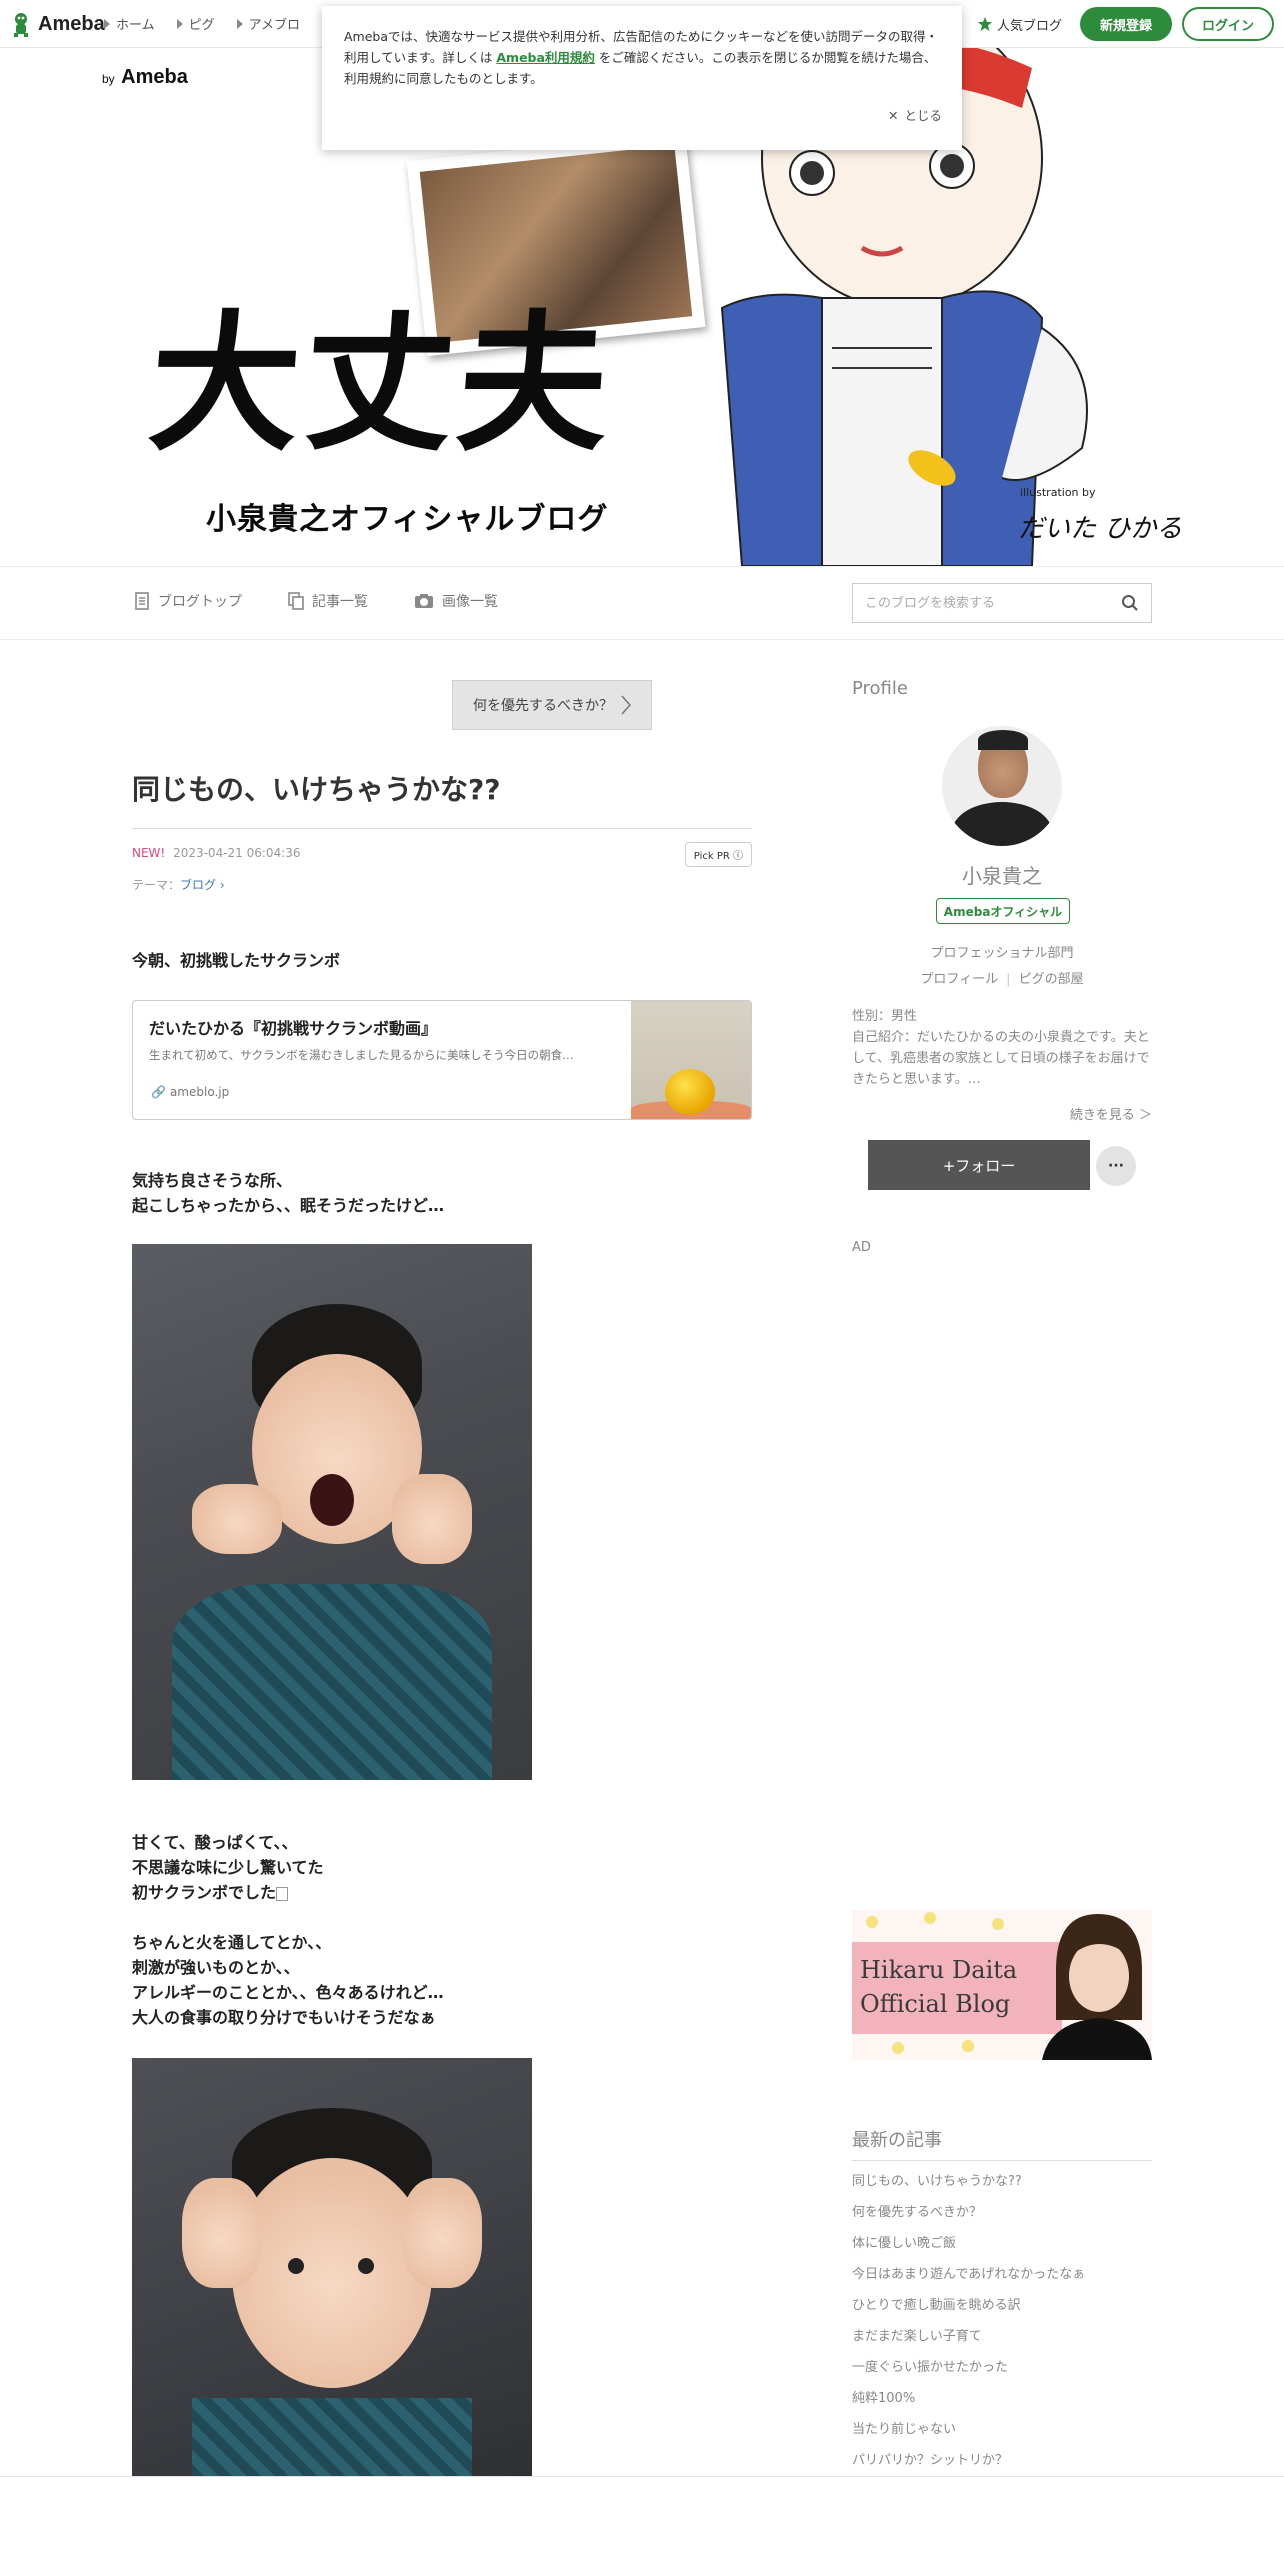  What do you see at coordinates (340, 602) in the screenshot?
I see `nav-entry-list-label: 記事一覧` at bounding box center [340, 602].